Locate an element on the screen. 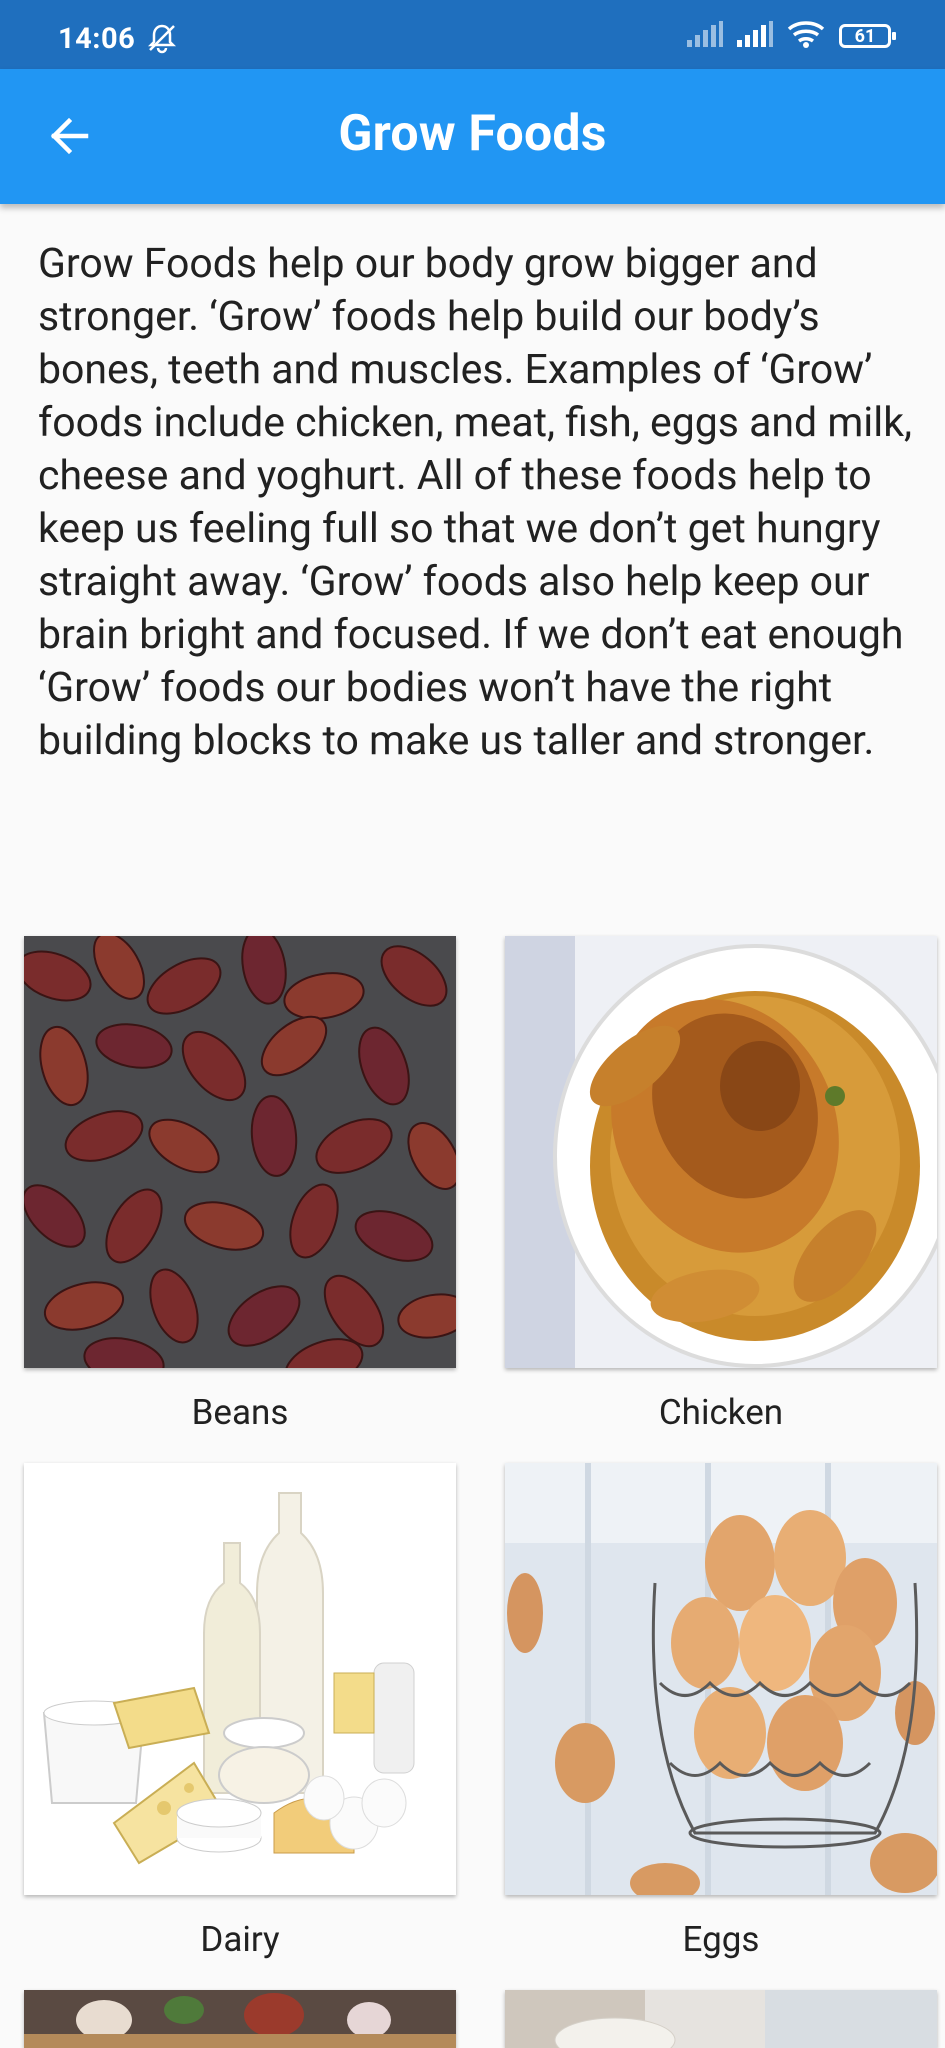  page-title: Grow Foods is located at coordinates (472, 134).